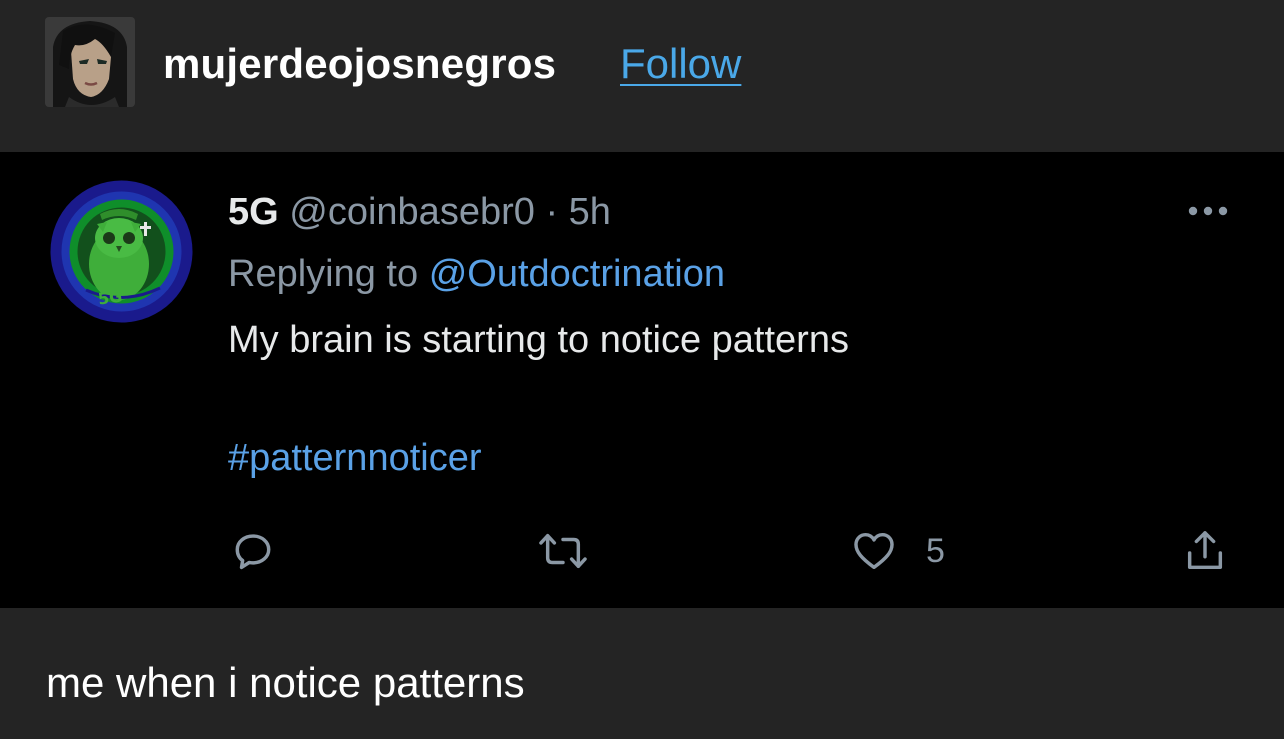  Describe the element at coordinates (874, 551) in the screenshot. I see `heart-icon` at that location.